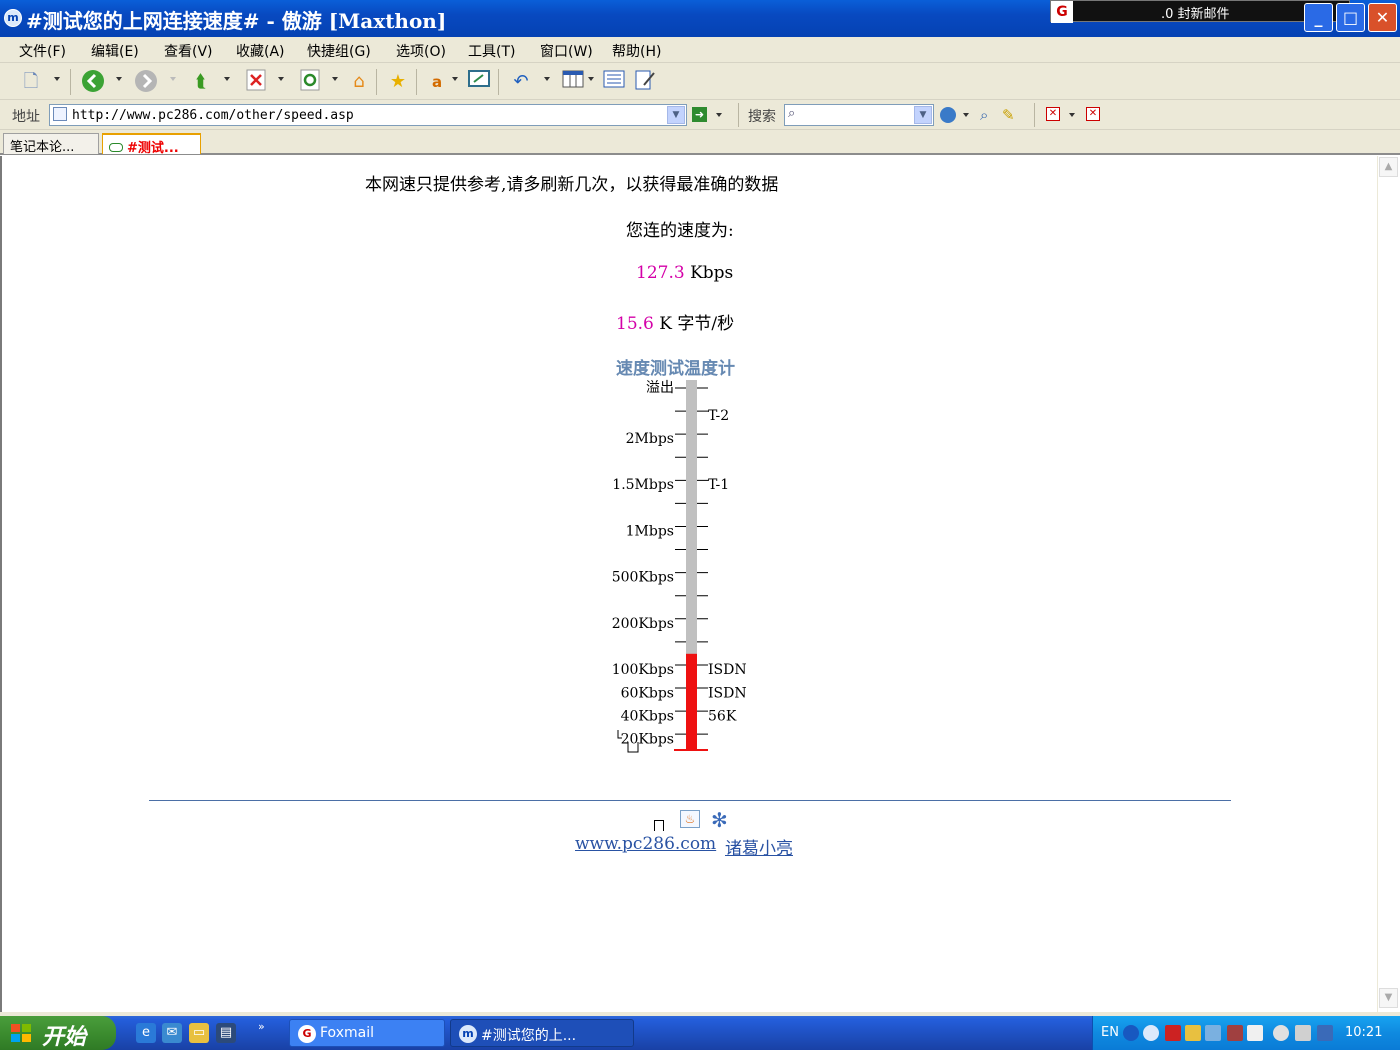 The height and width of the screenshot is (1051, 1400). Describe the element at coordinates (591, 79) in the screenshot. I see `columns-dropdown-icon` at that location.